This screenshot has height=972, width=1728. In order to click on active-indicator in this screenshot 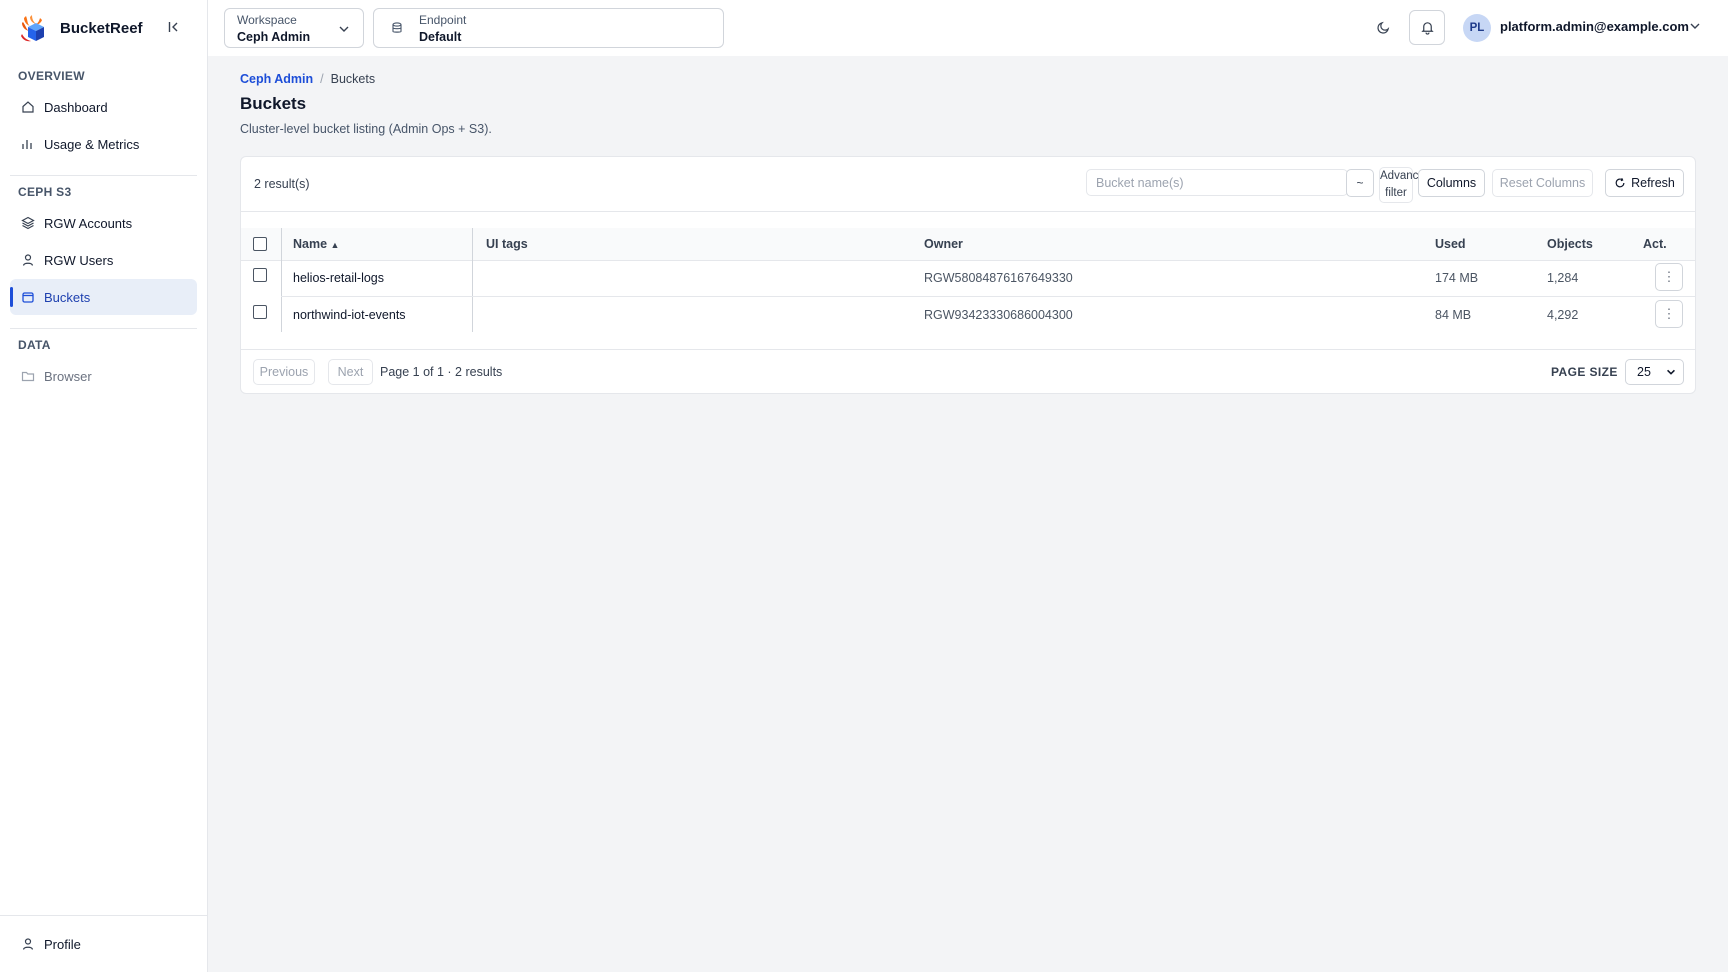, I will do `click(11, 297)`.